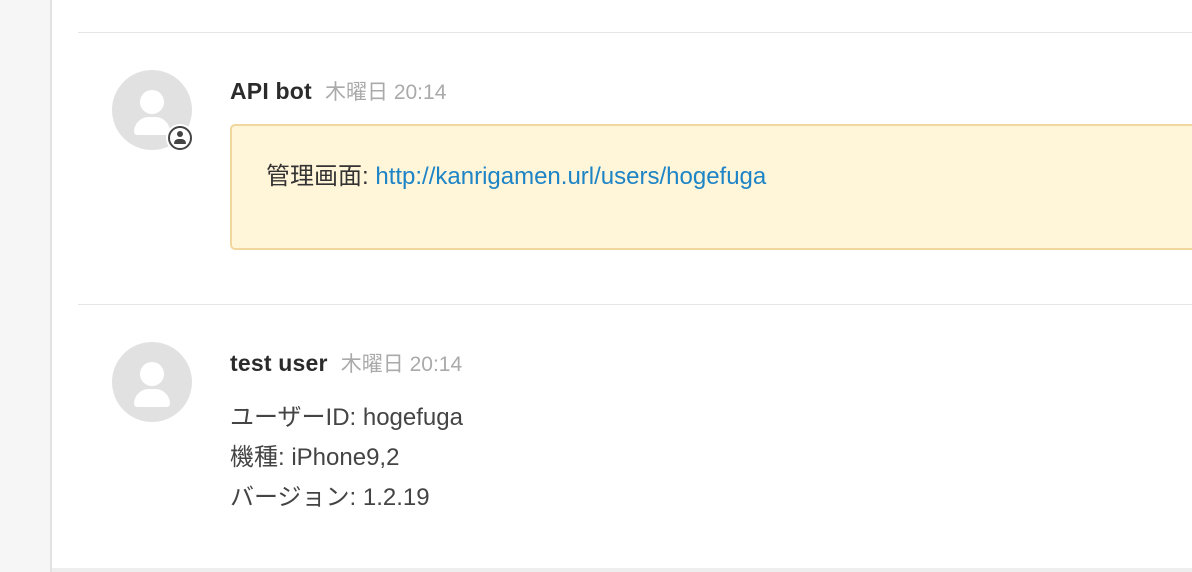 The height and width of the screenshot is (572, 1192). Describe the element at coordinates (321, 176) in the screenshot. I see `attachment-label: 管理画面:` at that location.